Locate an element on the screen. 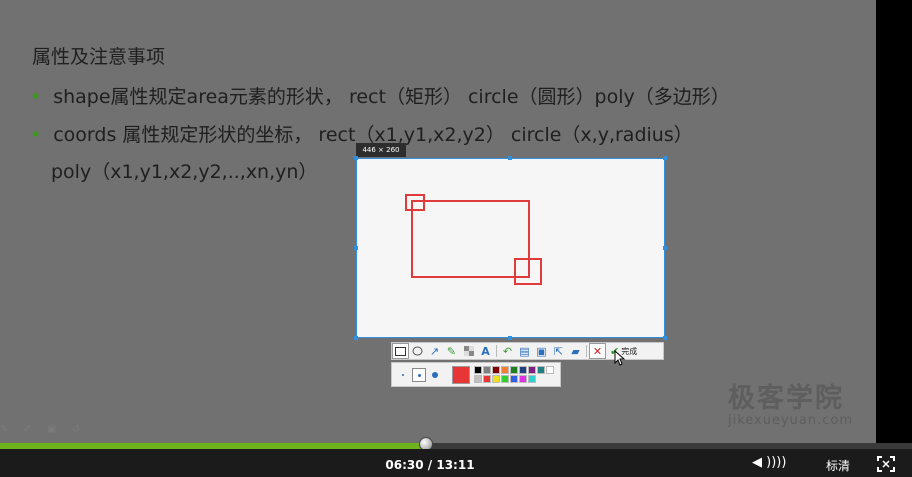 The height and width of the screenshot is (477, 912). watermark-en: jikexueyuan.com is located at coordinates (791, 420).